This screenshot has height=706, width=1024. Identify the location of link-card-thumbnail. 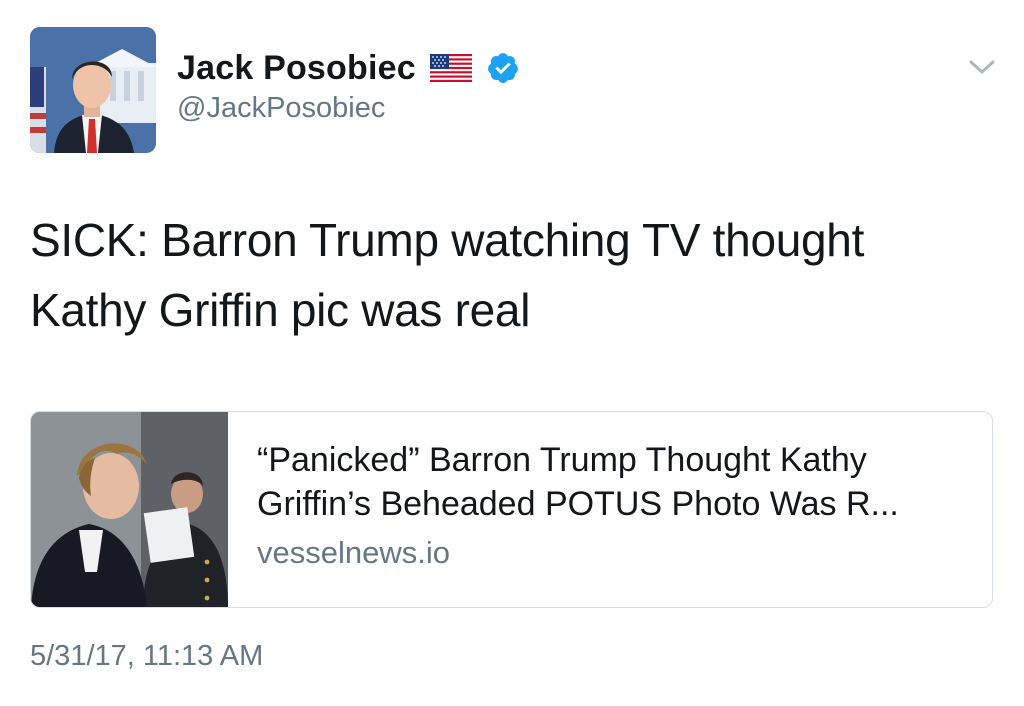
(129, 509).